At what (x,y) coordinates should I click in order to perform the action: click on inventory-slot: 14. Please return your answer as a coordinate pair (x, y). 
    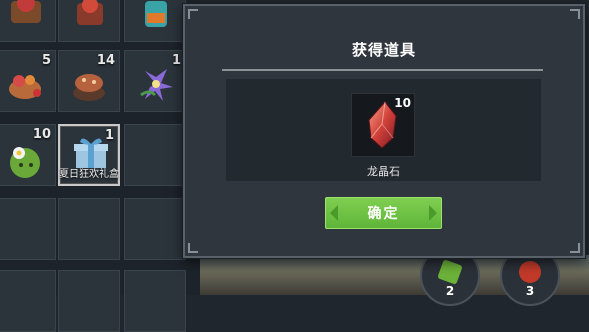
    Looking at the image, I should click on (89, 81).